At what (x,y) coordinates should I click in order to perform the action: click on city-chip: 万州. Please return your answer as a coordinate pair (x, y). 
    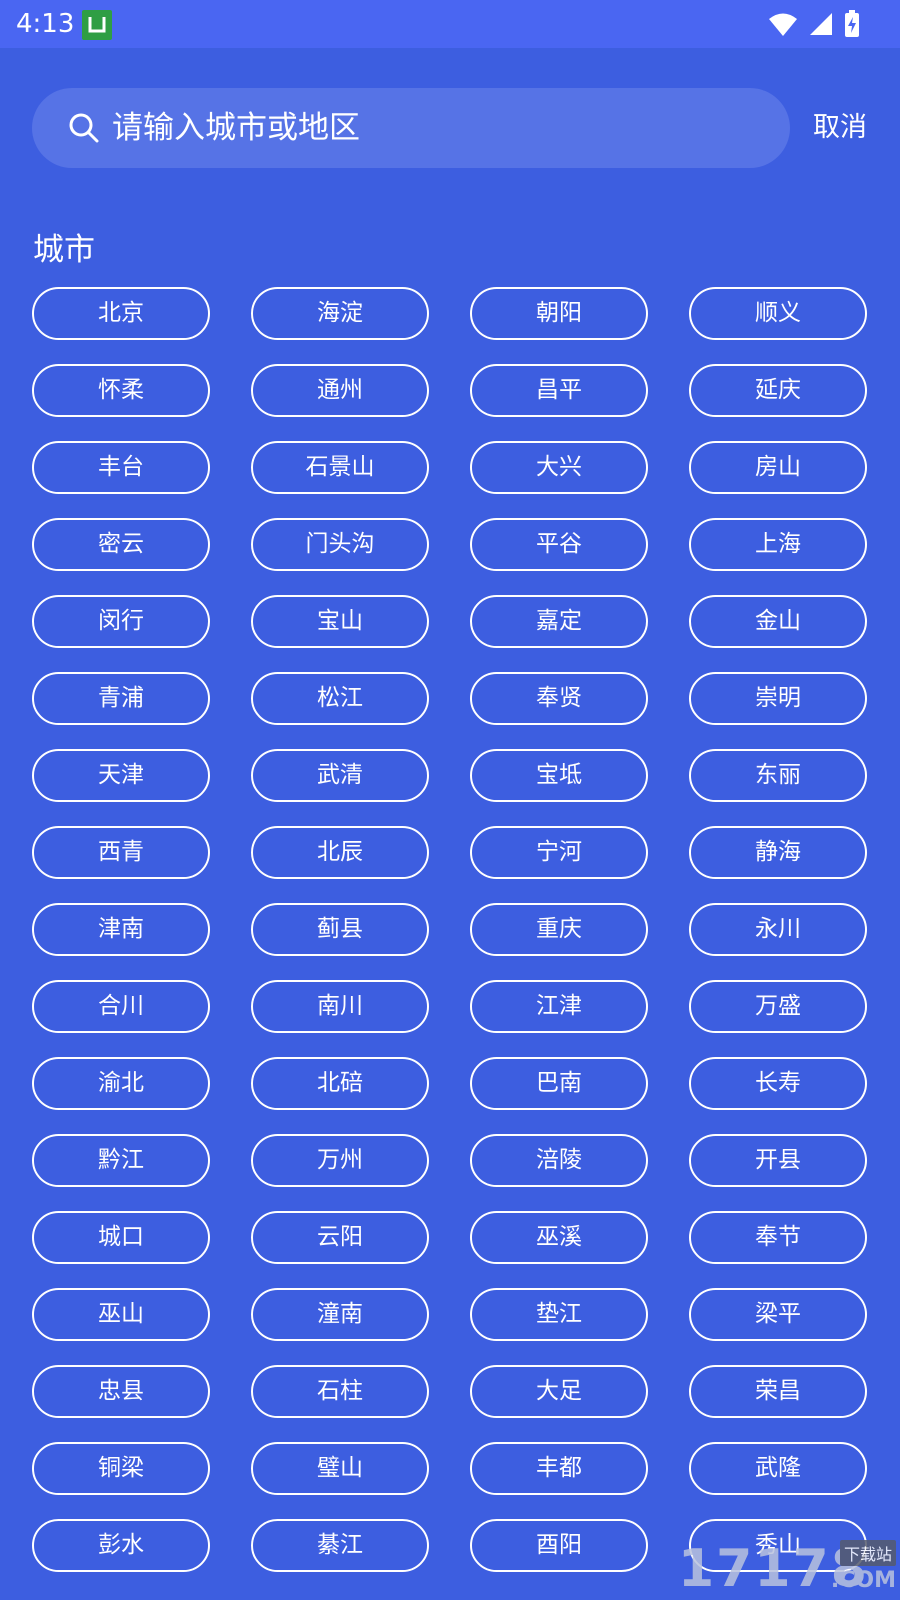
    Looking at the image, I should click on (340, 1160).